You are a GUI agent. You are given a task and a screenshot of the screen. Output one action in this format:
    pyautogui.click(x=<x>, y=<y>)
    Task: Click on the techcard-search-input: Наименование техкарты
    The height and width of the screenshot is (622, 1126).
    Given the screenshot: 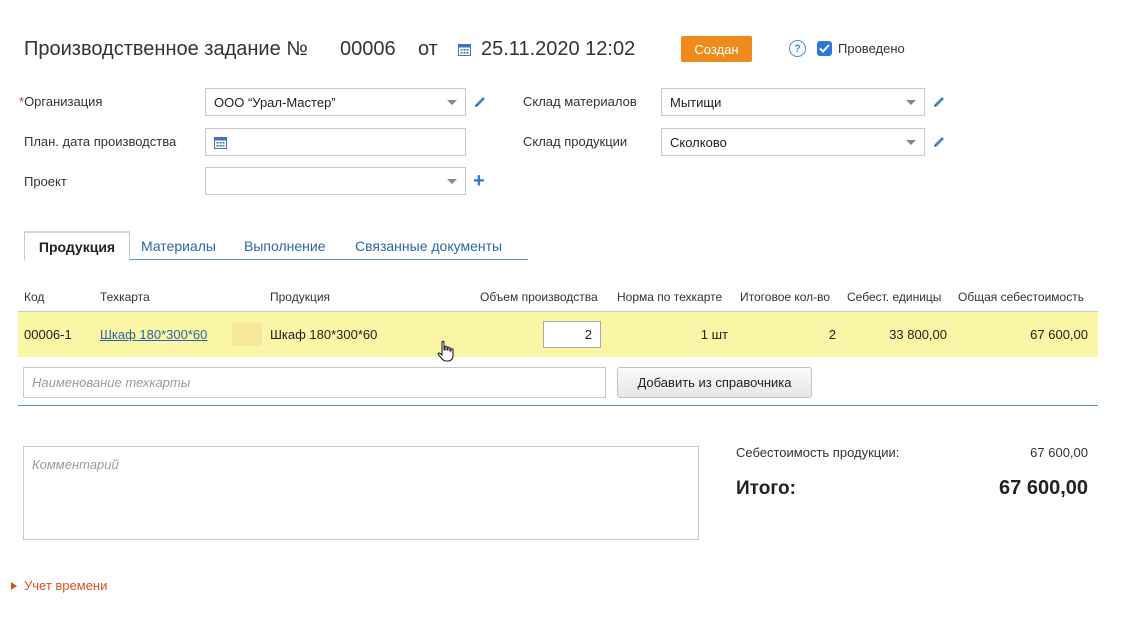 What is the action you would take?
    pyautogui.click(x=314, y=382)
    